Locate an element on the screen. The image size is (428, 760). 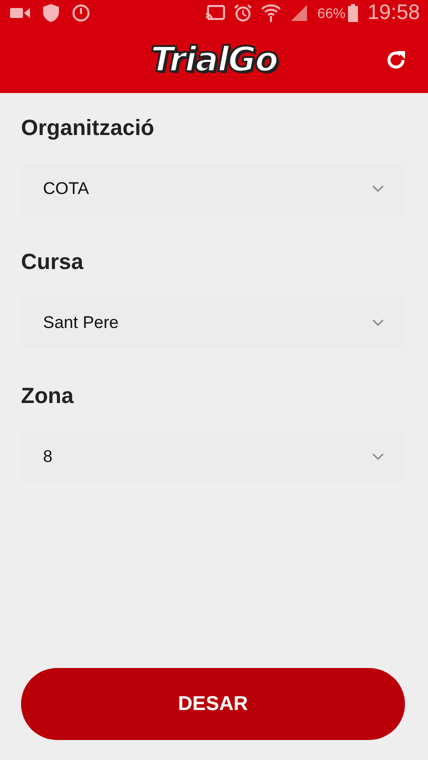
save-button: DESAR is located at coordinates (213, 704).